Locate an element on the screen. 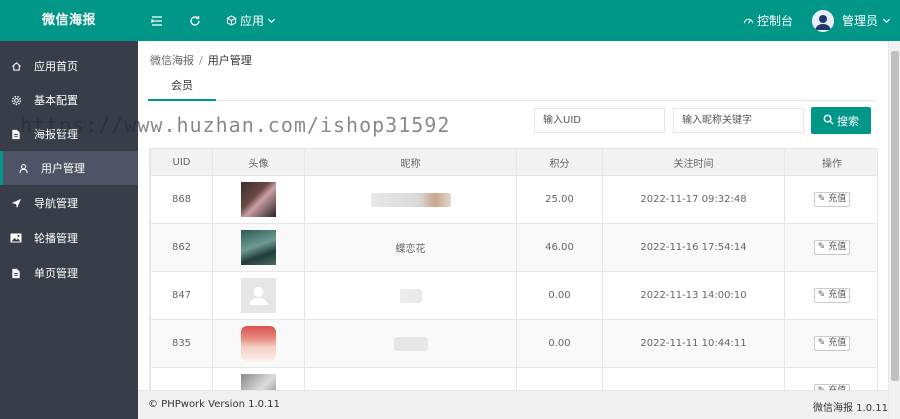 The width and height of the screenshot is (900, 419). file-icon is located at coordinates (16, 134).